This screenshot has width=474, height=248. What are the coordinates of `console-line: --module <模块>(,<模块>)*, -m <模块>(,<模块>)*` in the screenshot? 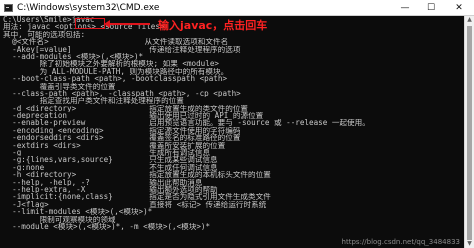 It's located at (107, 226).